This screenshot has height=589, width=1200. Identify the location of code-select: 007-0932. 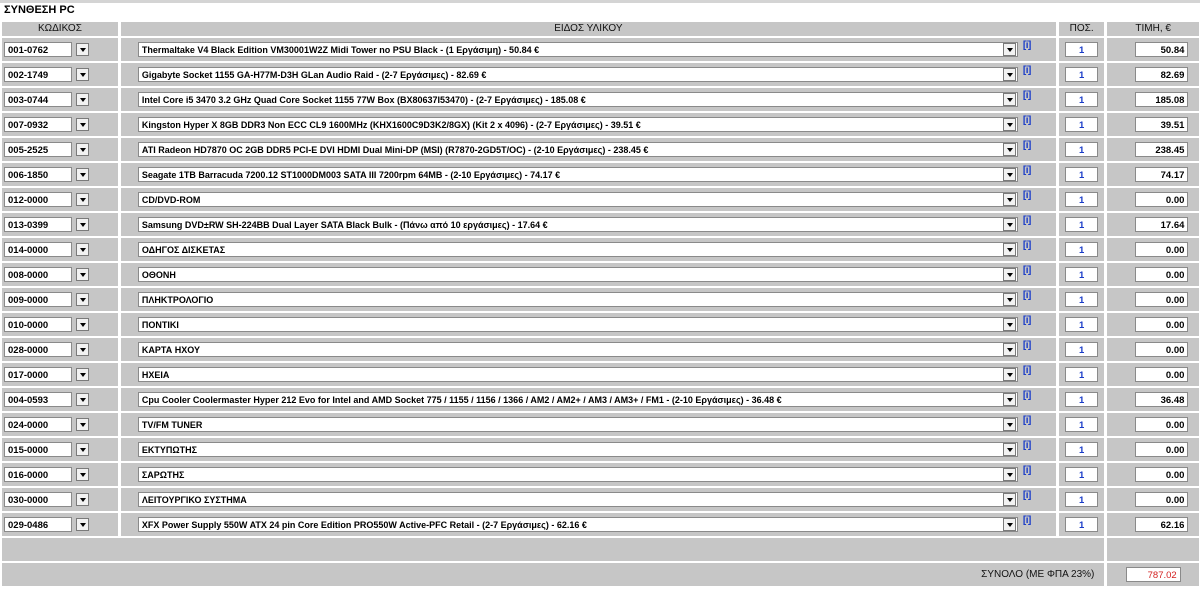
(46, 124).